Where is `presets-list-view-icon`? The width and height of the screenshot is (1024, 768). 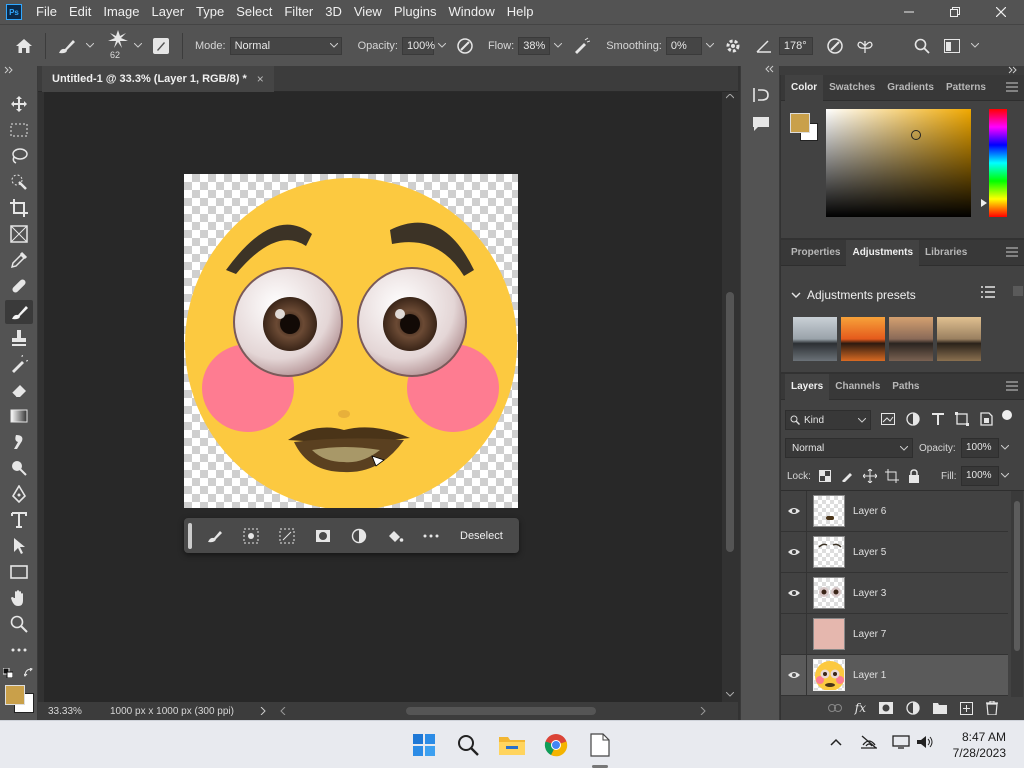
presets-list-view-icon is located at coordinates (988, 292).